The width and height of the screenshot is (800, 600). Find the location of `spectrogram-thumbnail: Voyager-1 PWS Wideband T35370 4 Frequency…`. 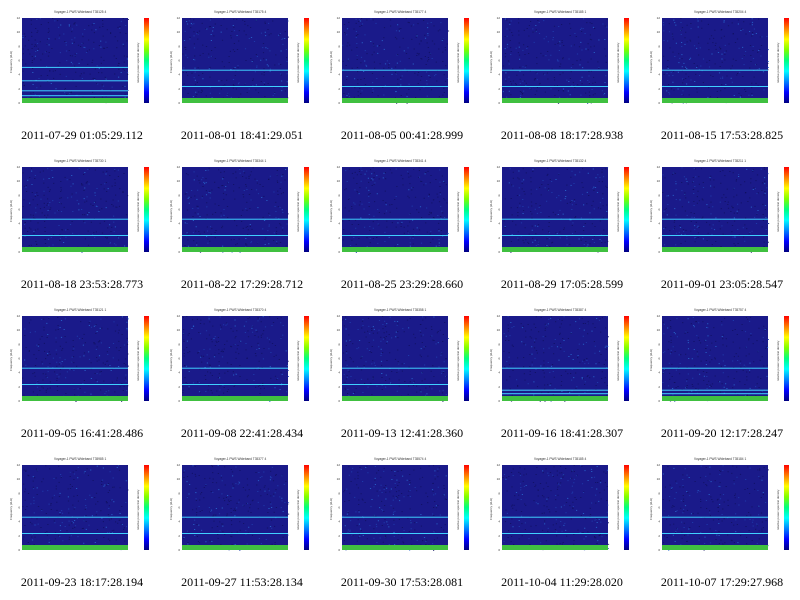

spectrogram-thumbnail: Voyager-1 PWS Wideband T35370 4 Frequency… is located at coordinates (241, 362).